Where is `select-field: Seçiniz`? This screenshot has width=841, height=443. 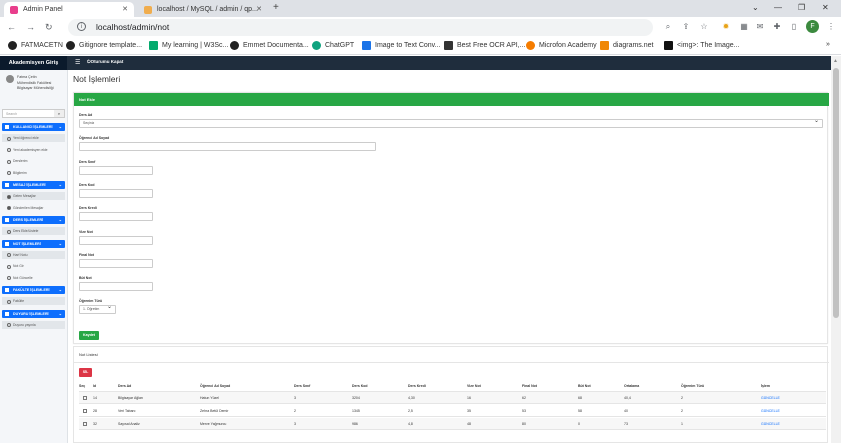
select-field: Seçiniz is located at coordinates (451, 123).